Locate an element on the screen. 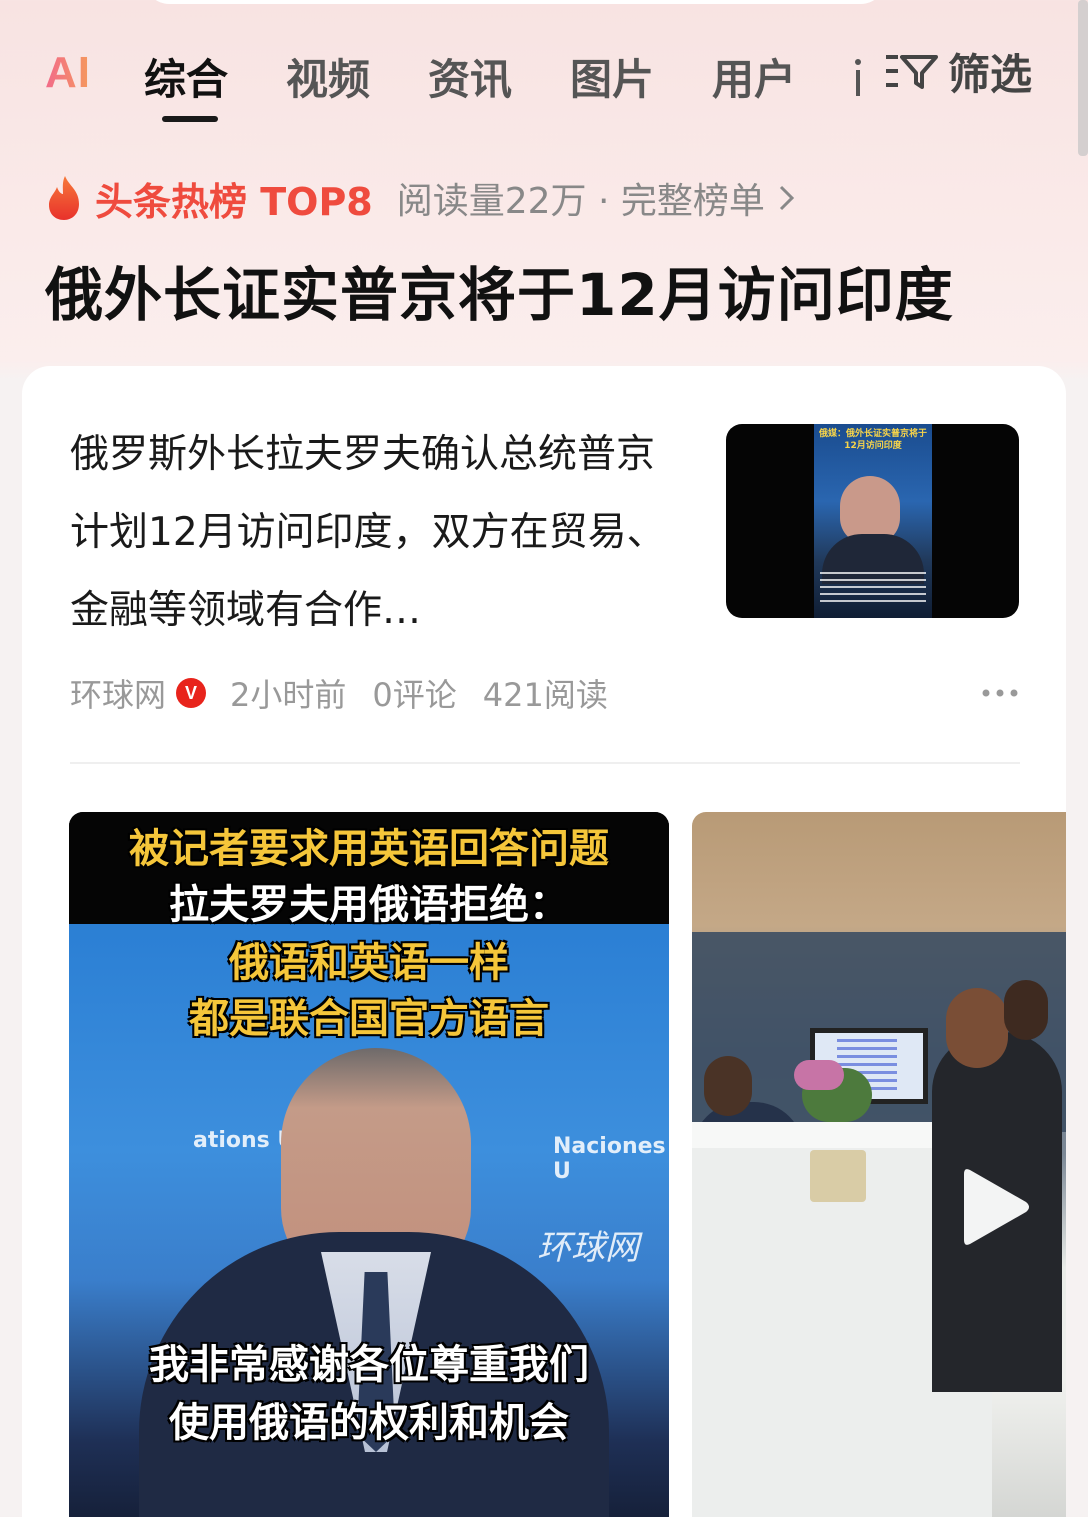 The height and width of the screenshot is (1517, 1088). category-tabs: AI 综合 视频 资讯 图片 用户 筛选 is located at coordinates (544, 81).